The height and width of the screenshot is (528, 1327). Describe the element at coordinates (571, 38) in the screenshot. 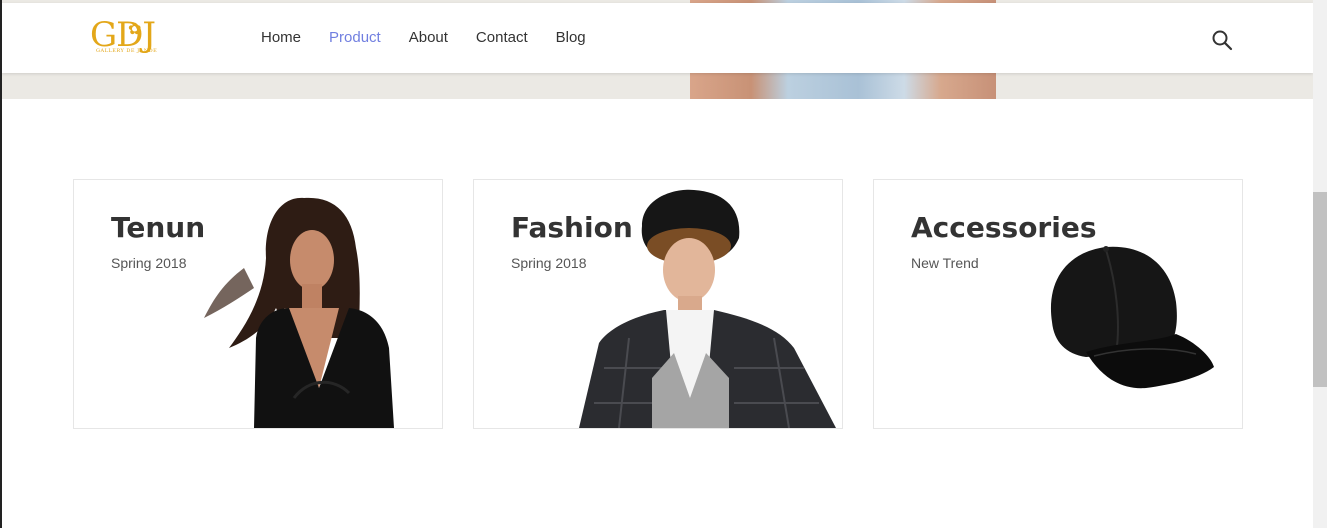

I see `nav-blog: Blog` at that location.